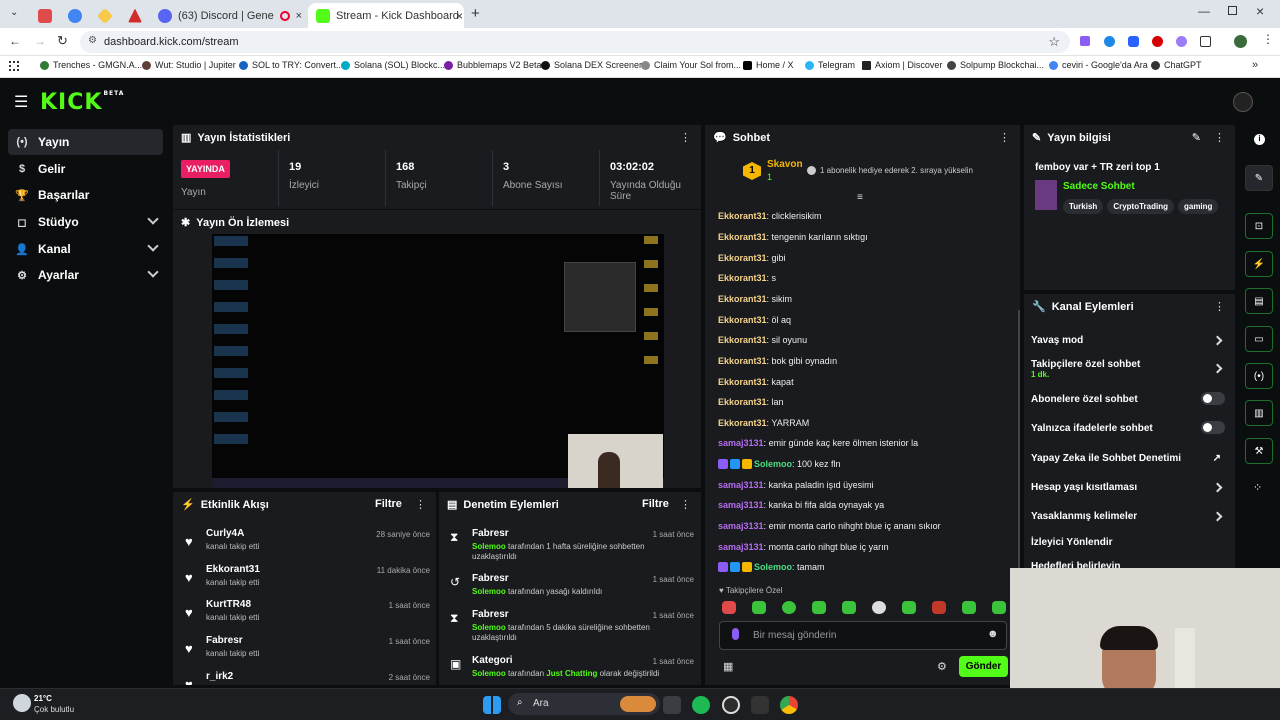 The height and width of the screenshot is (720, 1280). Describe the element at coordinates (1129, 487) in the screenshot. I see `action-account-age: Hesap yaşı kısıtlaması` at that location.